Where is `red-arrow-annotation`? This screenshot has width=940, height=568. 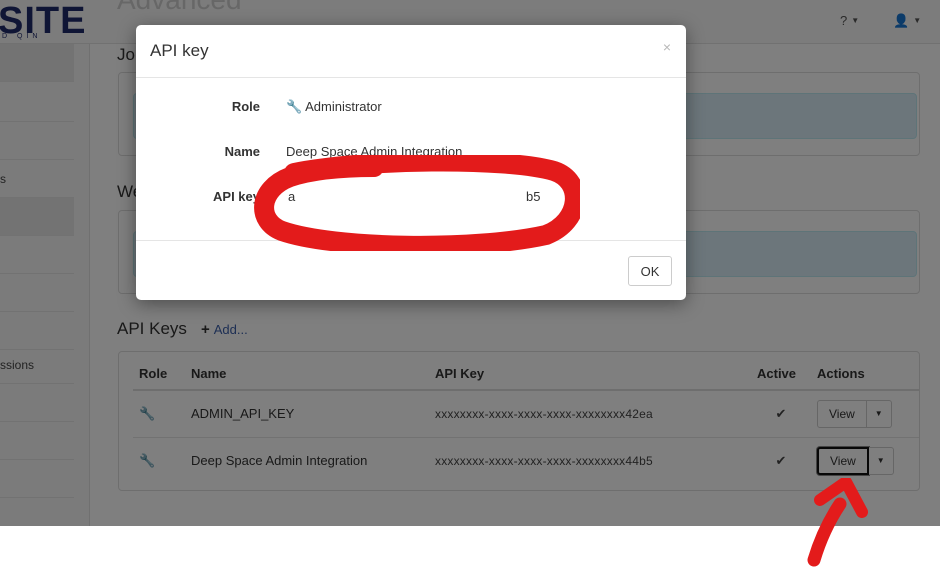 red-arrow-annotation is located at coordinates (837, 522).